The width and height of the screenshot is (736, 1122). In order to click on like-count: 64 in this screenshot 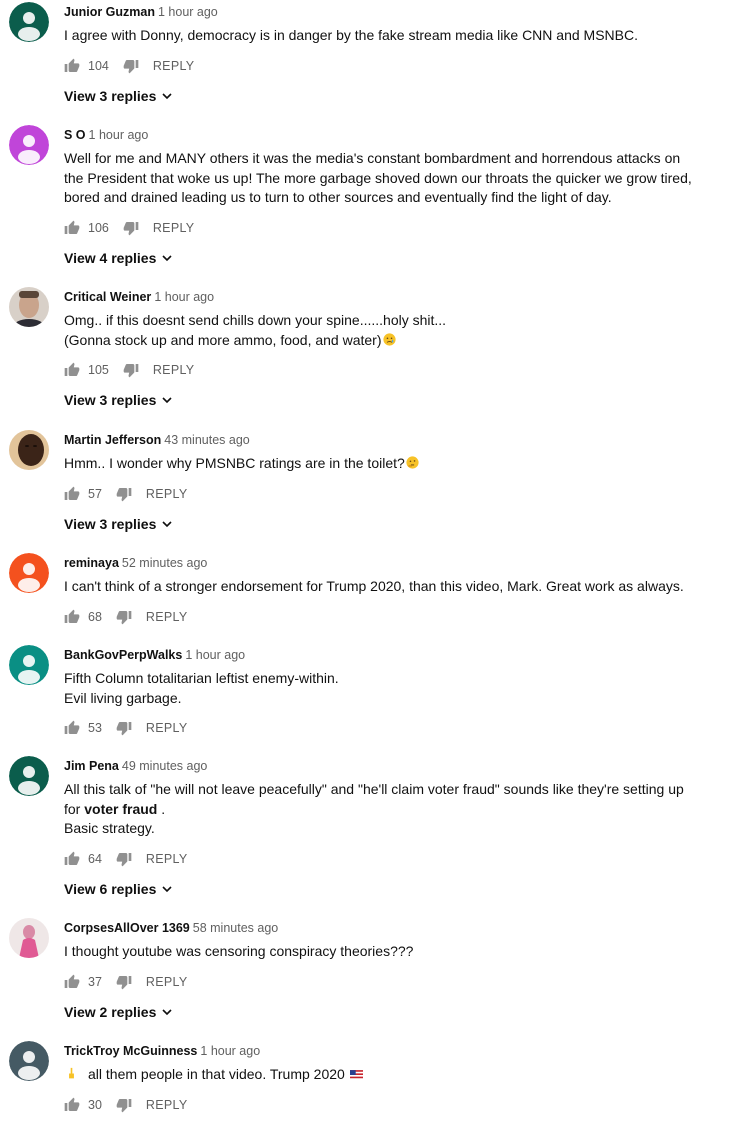, I will do `click(95, 858)`.